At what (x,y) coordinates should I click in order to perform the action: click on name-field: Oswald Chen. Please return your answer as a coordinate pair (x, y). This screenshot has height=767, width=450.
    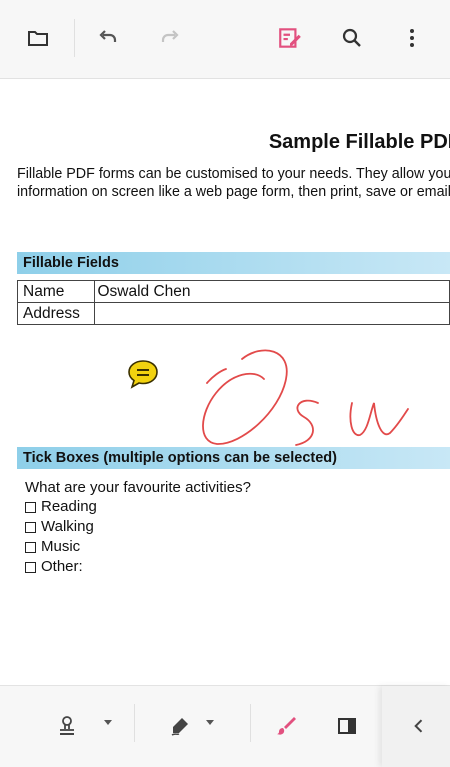
    Looking at the image, I should click on (272, 291).